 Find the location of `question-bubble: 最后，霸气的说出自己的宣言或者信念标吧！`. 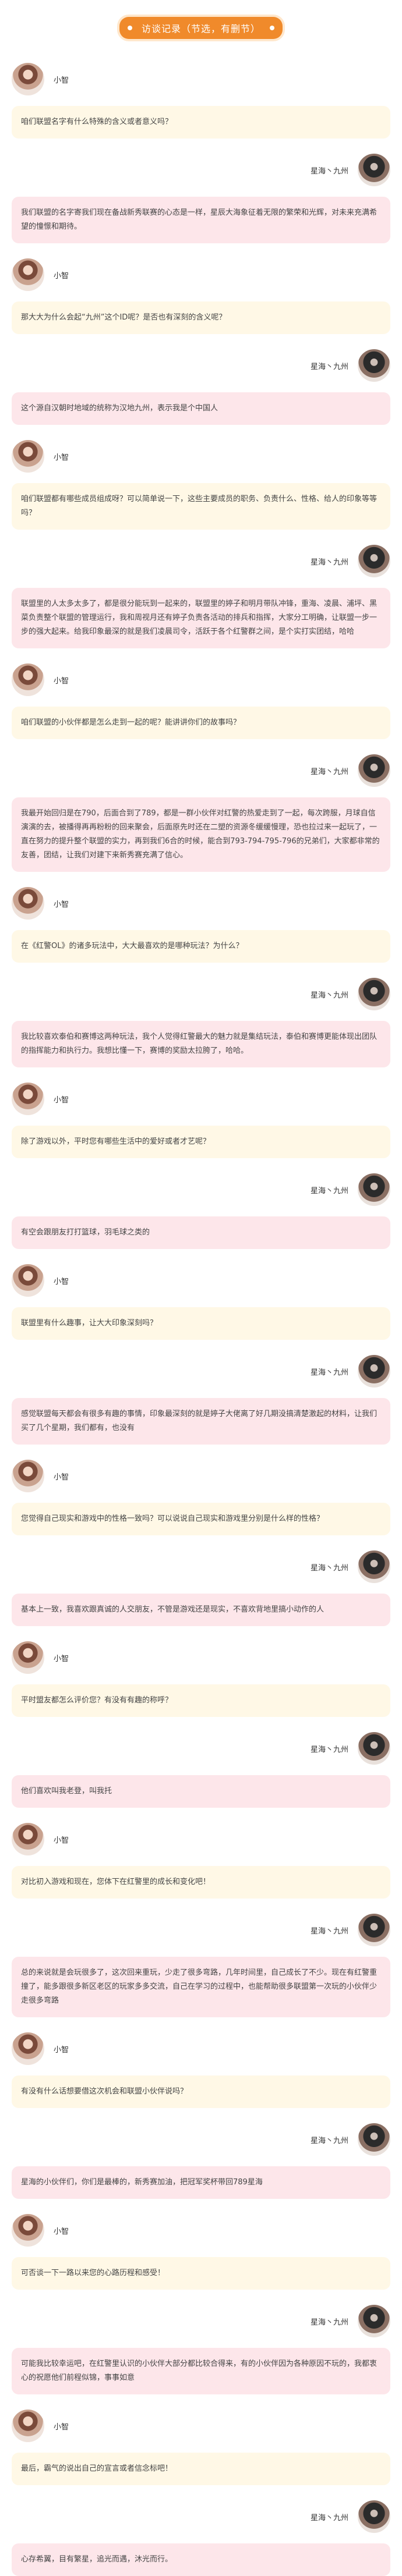

question-bubble: 最后，霸气的说出自己的宣言或者信念标吧！ is located at coordinates (201, 2469).